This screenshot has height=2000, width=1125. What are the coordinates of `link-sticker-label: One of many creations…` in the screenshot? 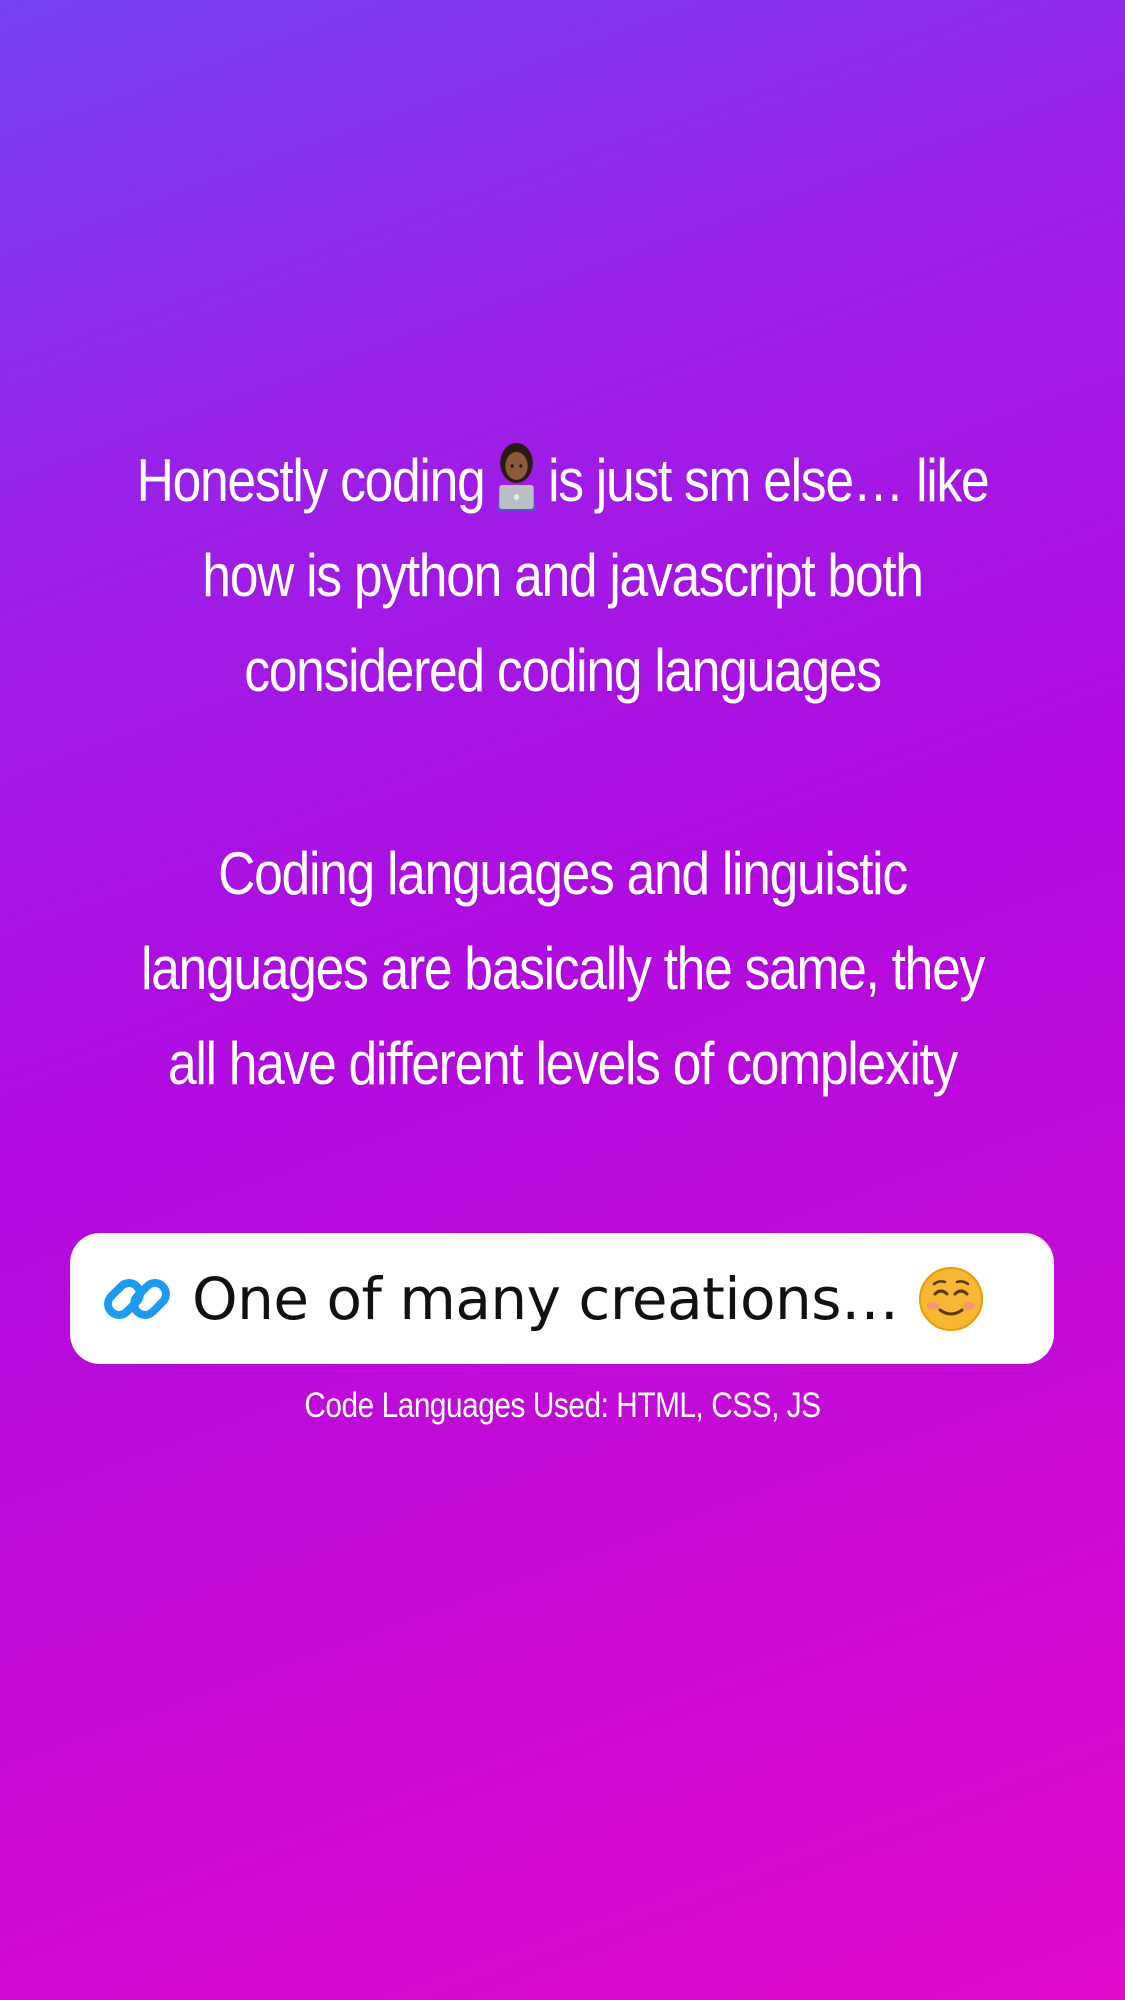 It's located at (545, 1298).